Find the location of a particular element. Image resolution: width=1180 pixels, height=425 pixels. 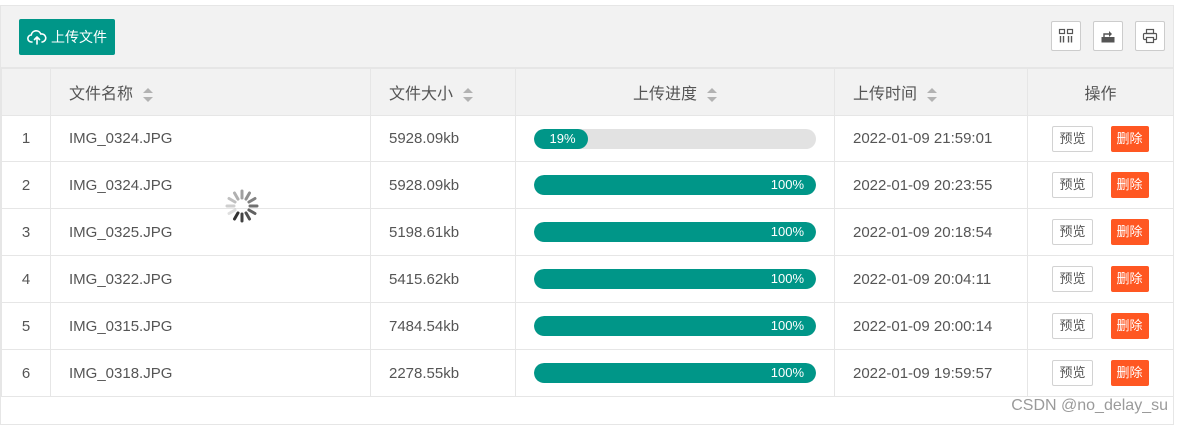

row-index: 5 is located at coordinates (26, 326).